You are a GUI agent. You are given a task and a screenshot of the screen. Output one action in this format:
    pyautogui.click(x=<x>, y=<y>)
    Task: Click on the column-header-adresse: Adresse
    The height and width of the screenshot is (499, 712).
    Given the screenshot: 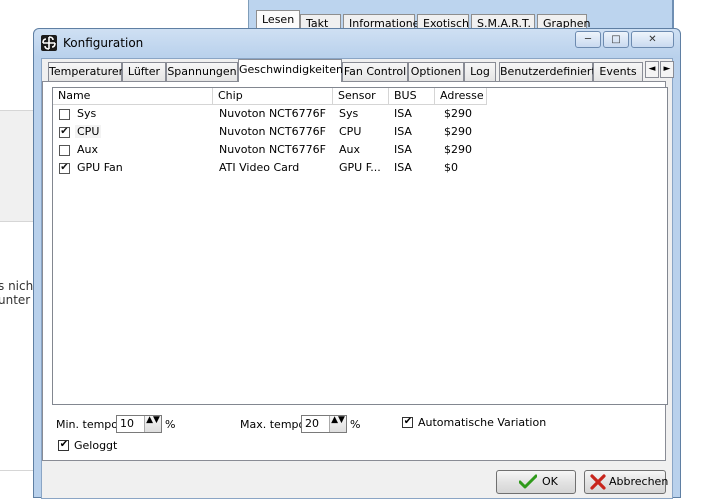 What is the action you would take?
    pyautogui.click(x=461, y=96)
    